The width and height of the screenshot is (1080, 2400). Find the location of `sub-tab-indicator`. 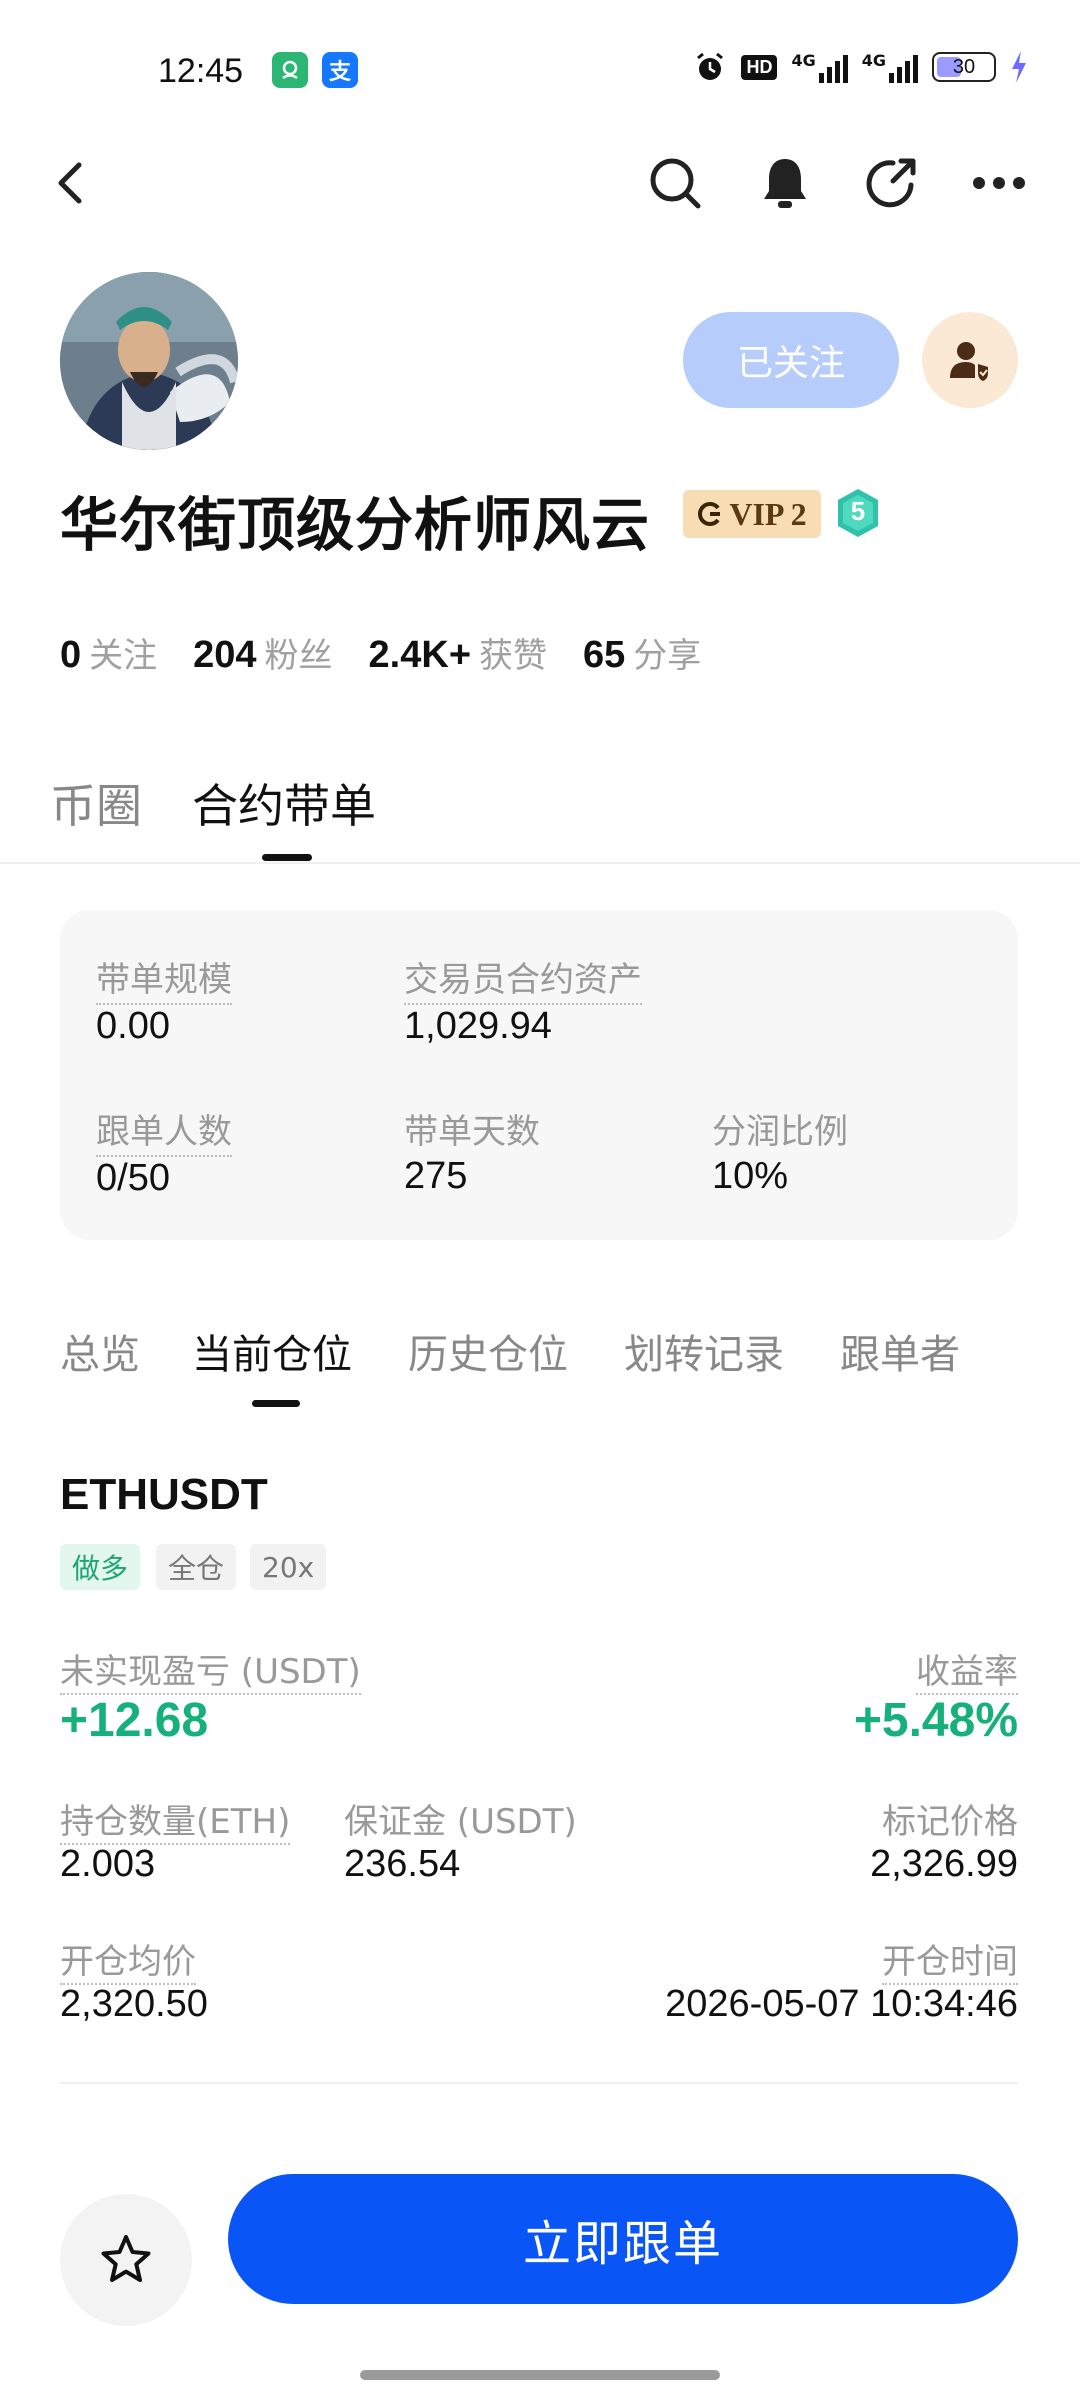

sub-tab-indicator is located at coordinates (276, 1403).